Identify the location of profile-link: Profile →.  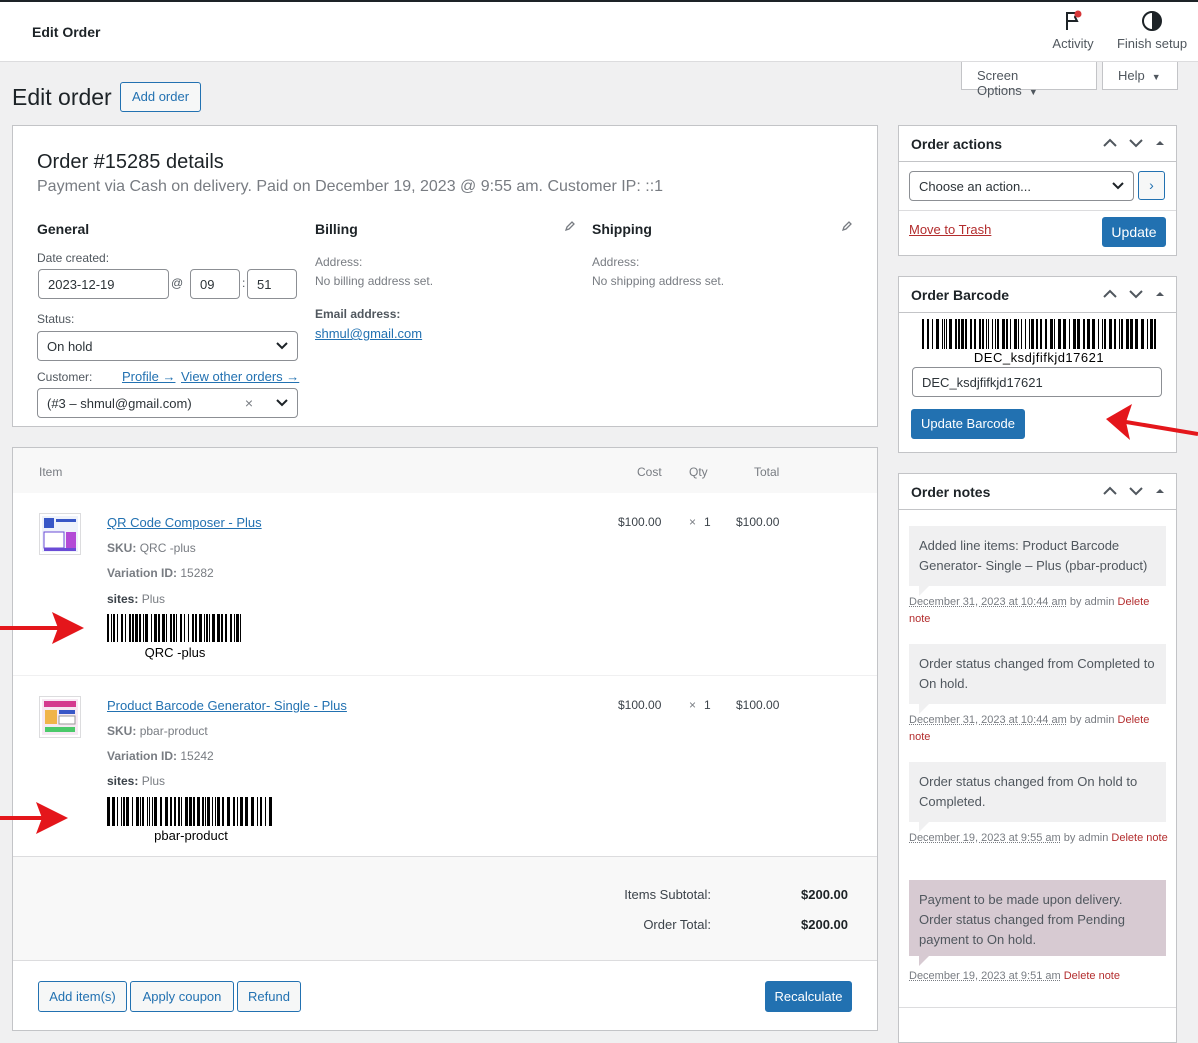
(148, 376).